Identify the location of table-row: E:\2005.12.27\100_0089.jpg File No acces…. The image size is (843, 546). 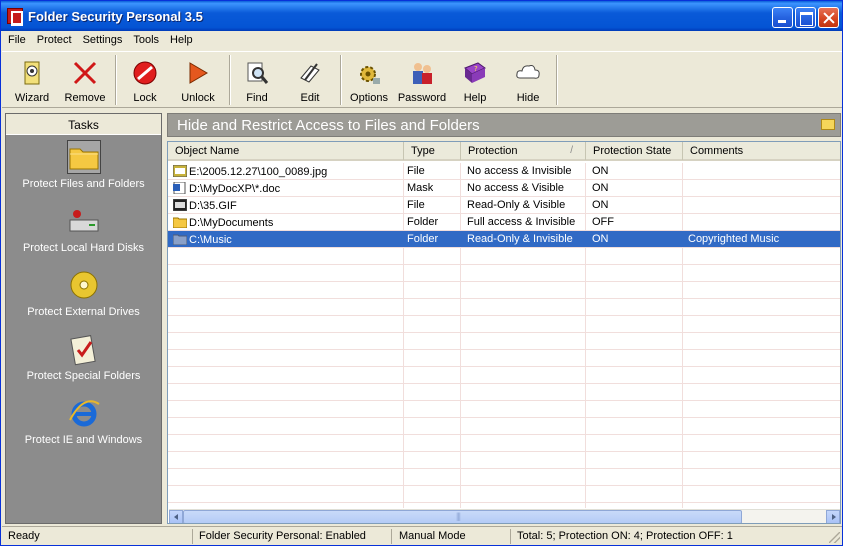
(504, 171).